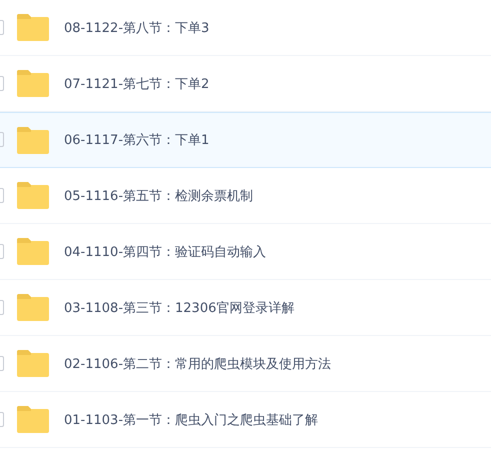 The height and width of the screenshot is (453, 491). What do you see at coordinates (191, 419) in the screenshot?
I see `folder-name: 01-1103-第一节：爬虫入门之爬虫基础了解` at bounding box center [191, 419].